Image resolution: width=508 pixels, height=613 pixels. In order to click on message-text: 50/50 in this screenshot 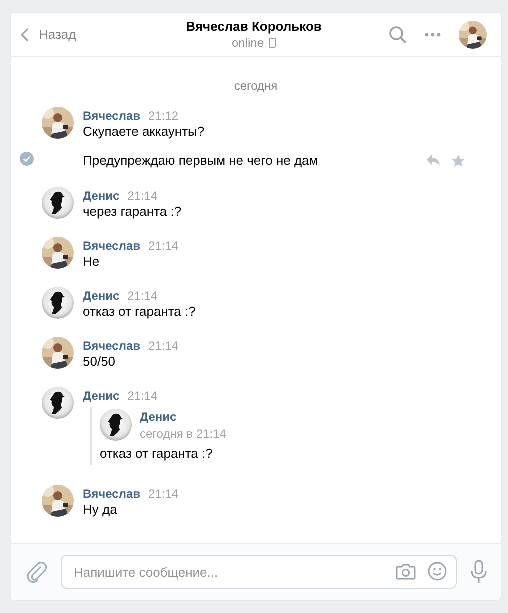, I will do `click(99, 361)`.